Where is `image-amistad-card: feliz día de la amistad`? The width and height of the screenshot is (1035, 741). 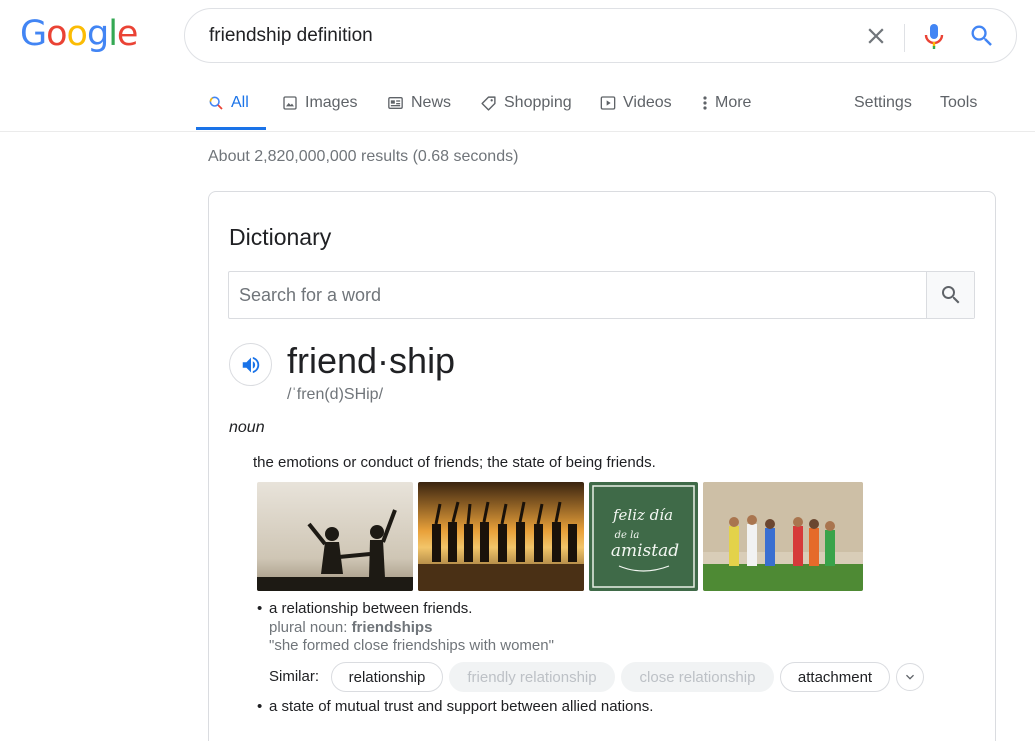 image-amistad-card: feliz día de la amistad is located at coordinates (643, 536).